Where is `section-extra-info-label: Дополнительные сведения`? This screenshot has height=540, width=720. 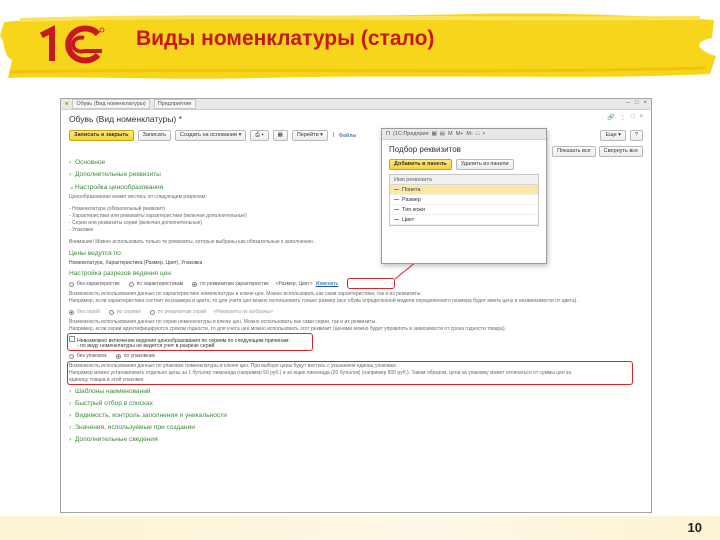
section-extra-info-label: Дополнительные сведения is located at coordinates (116, 439).